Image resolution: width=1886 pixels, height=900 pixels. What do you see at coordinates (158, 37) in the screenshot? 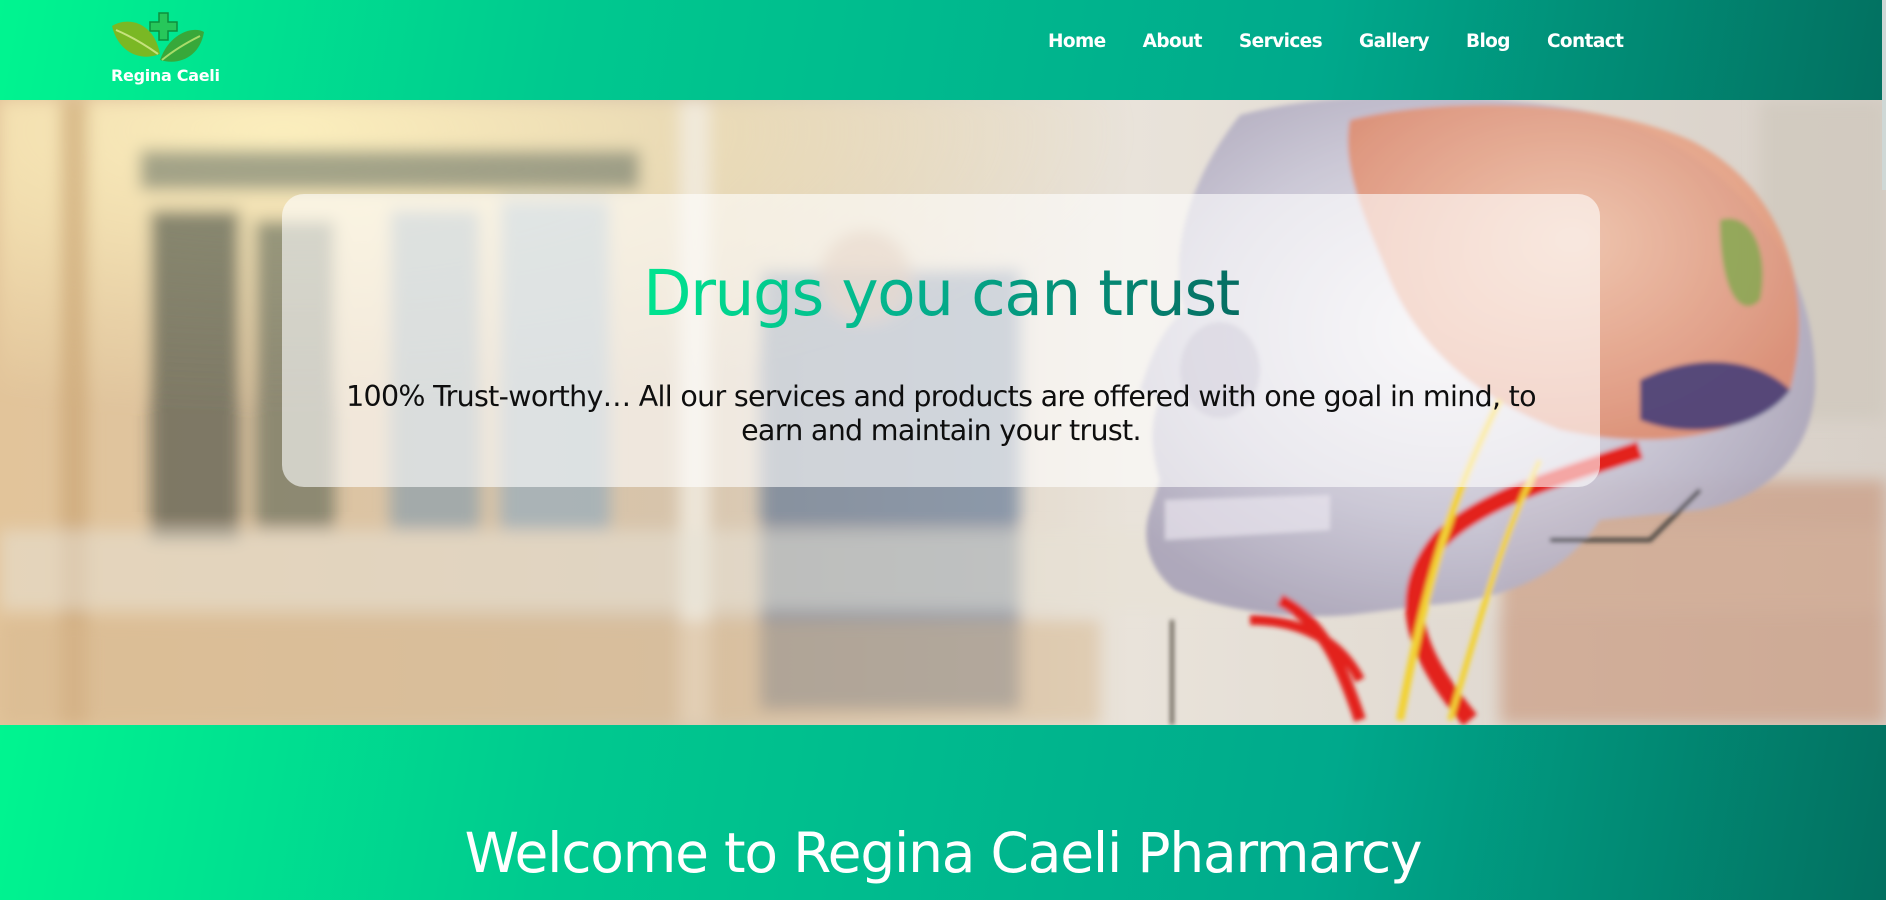
I see `leaf-cross-icon` at bounding box center [158, 37].